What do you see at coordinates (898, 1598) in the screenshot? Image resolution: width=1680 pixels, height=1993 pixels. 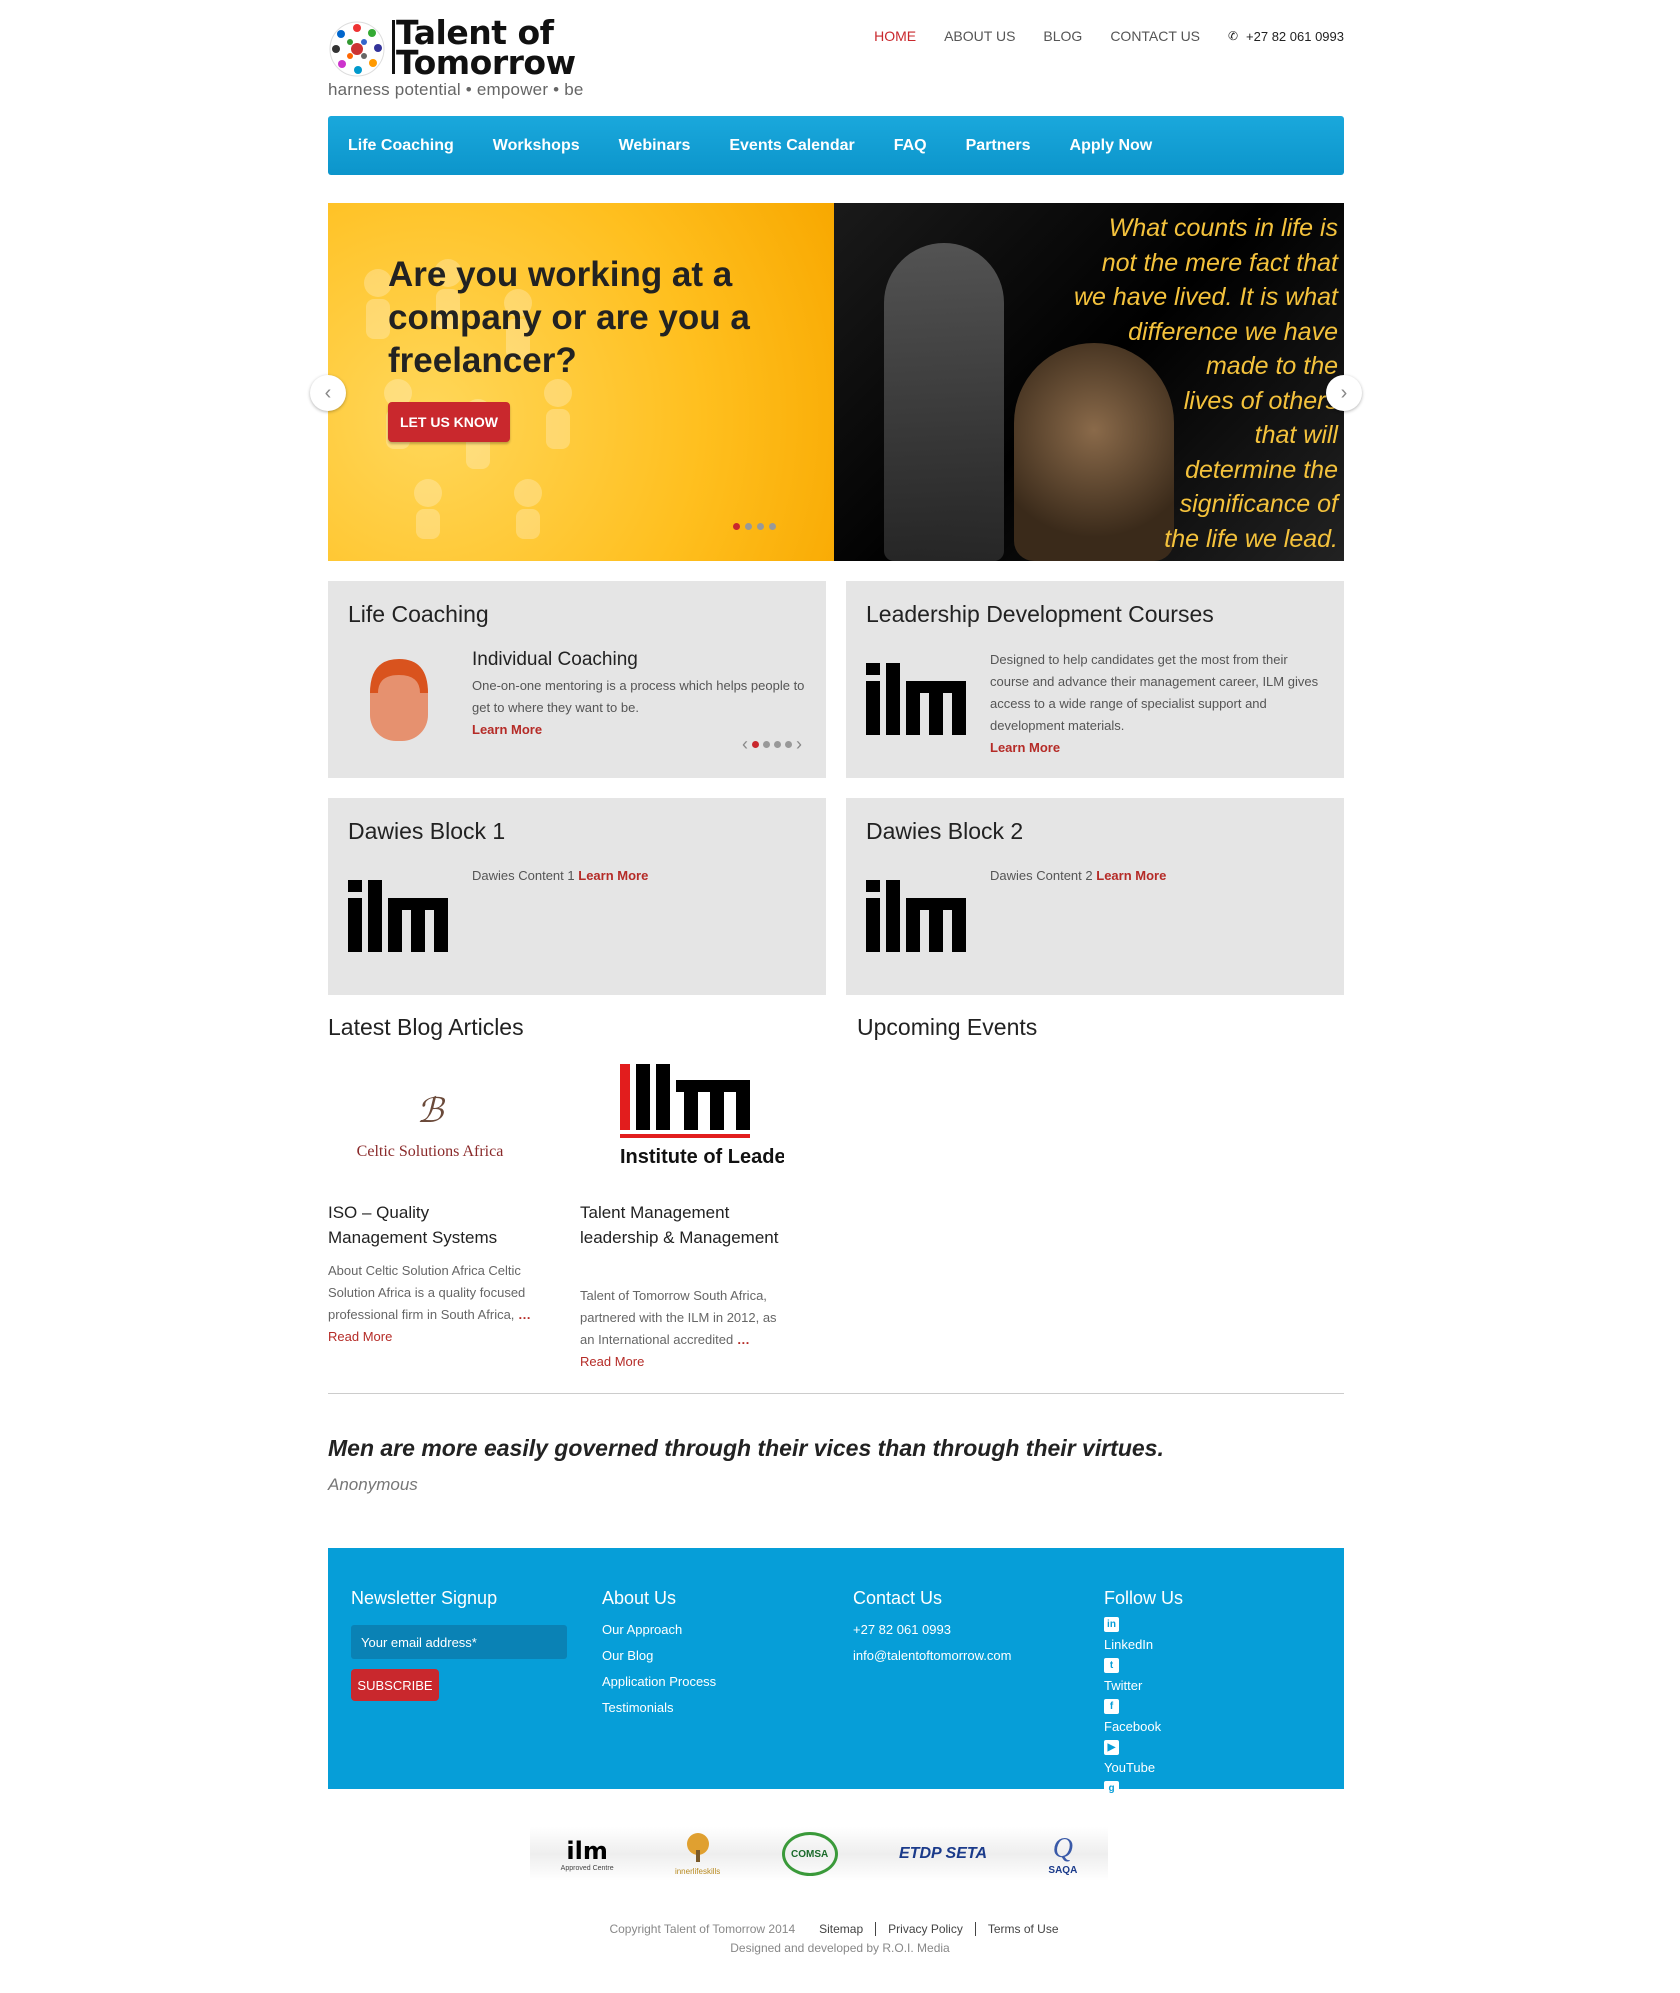 I see `footer-contact-title: Contact Us` at bounding box center [898, 1598].